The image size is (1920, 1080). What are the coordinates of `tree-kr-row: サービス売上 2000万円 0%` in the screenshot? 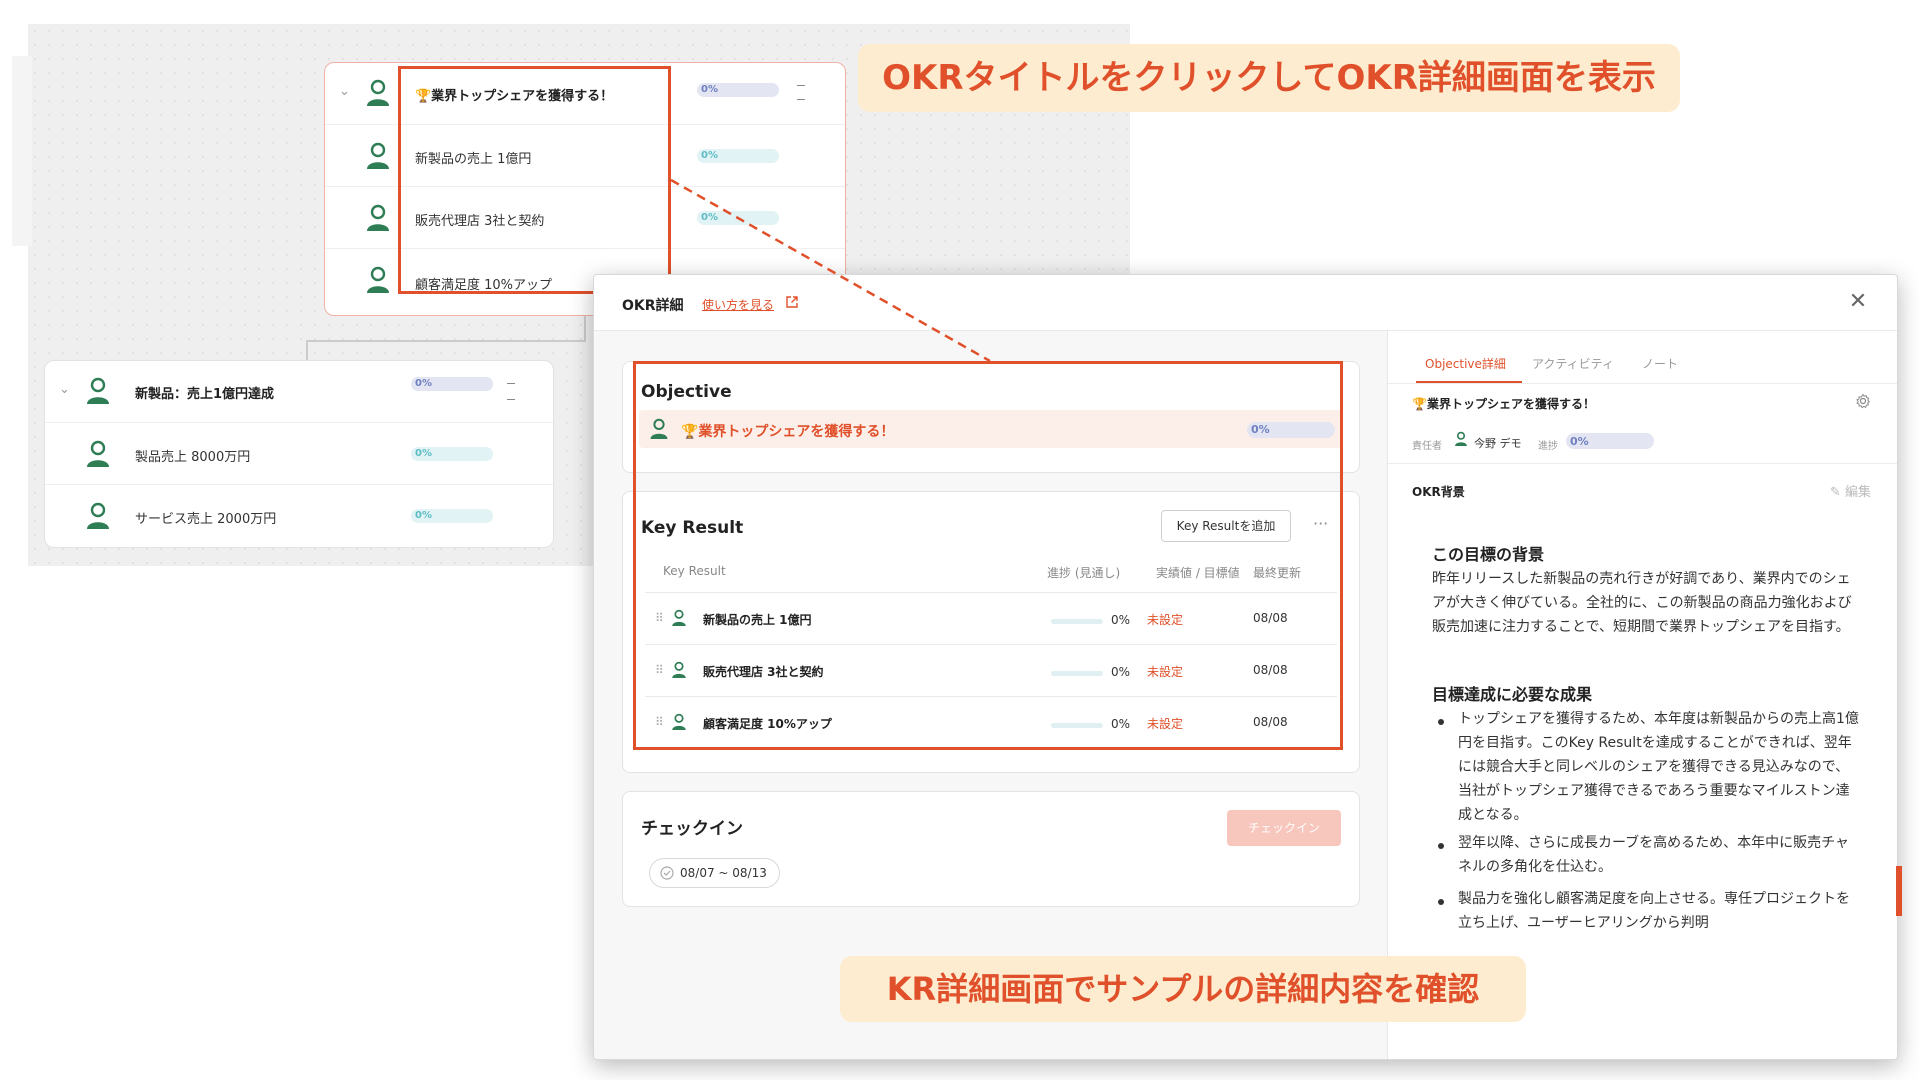 It's located at (299, 516).